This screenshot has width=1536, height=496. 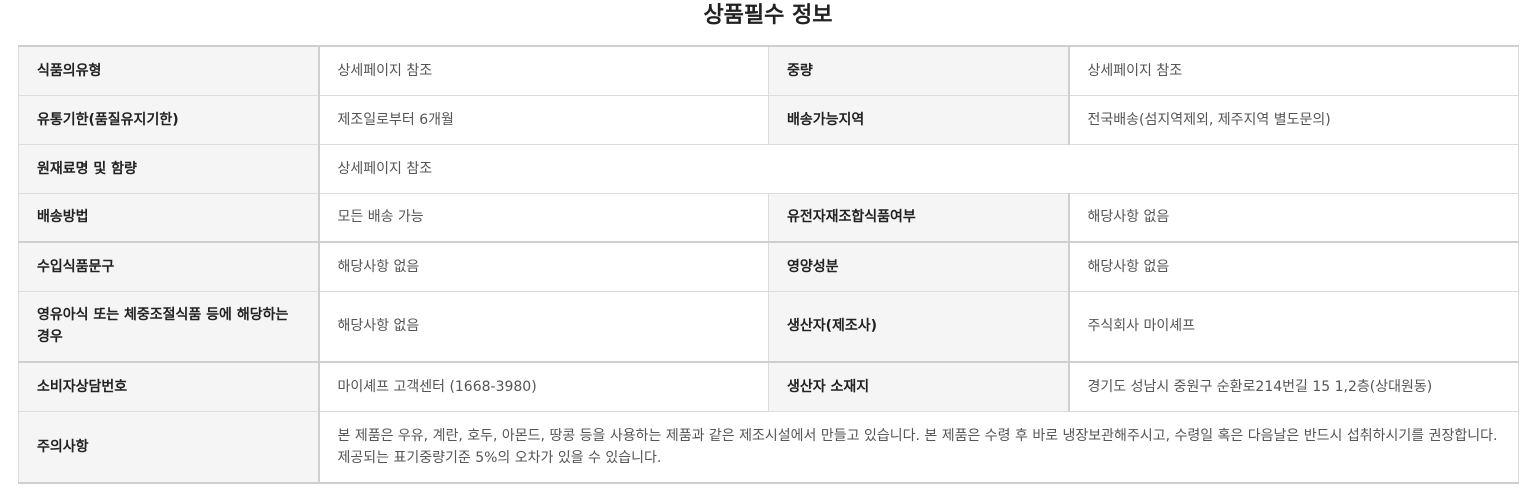 I want to click on row-value: 제조일로부터 6개월, so click(x=543, y=119).